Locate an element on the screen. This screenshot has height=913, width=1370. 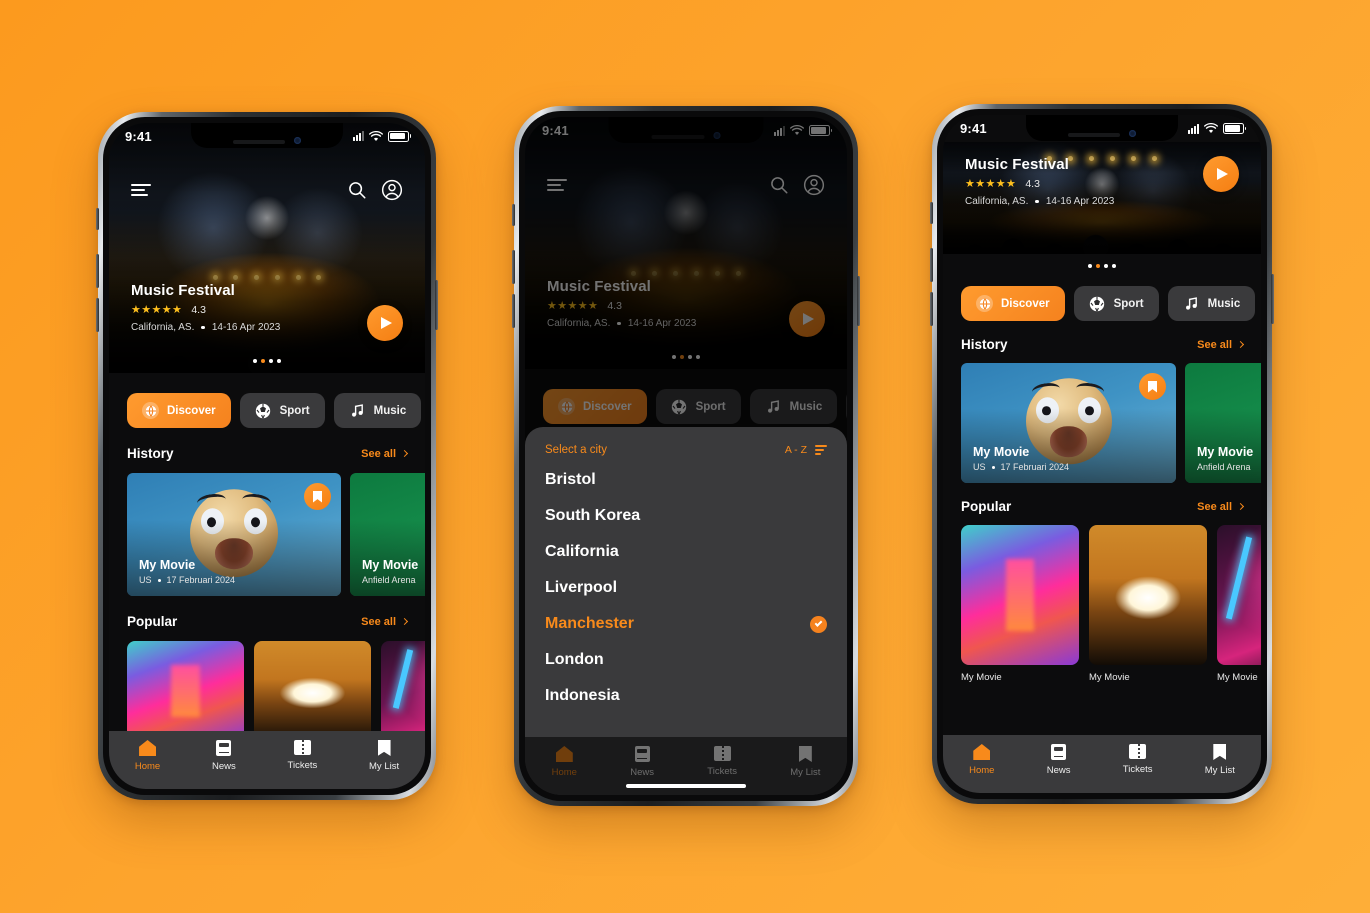
hero-date: 14-16 Apr 2023 is located at coordinates (246, 327).